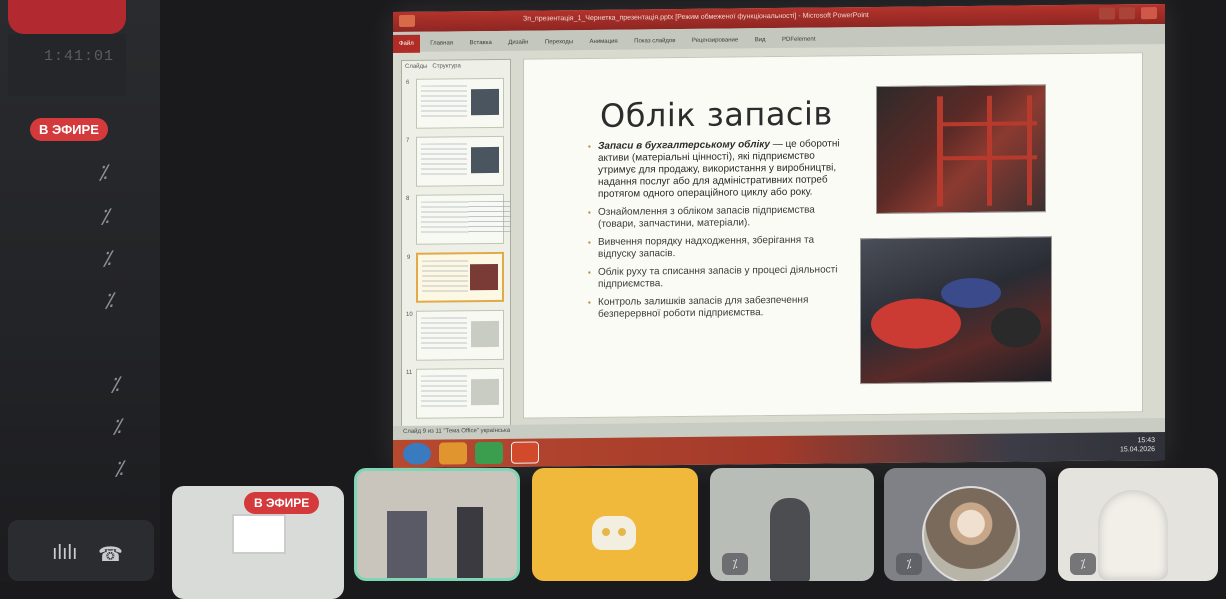 This screenshot has width=1226, height=599. Describe the element at coordinates (453, 453) in the screenshot. I see `chrome-icon` at that location.